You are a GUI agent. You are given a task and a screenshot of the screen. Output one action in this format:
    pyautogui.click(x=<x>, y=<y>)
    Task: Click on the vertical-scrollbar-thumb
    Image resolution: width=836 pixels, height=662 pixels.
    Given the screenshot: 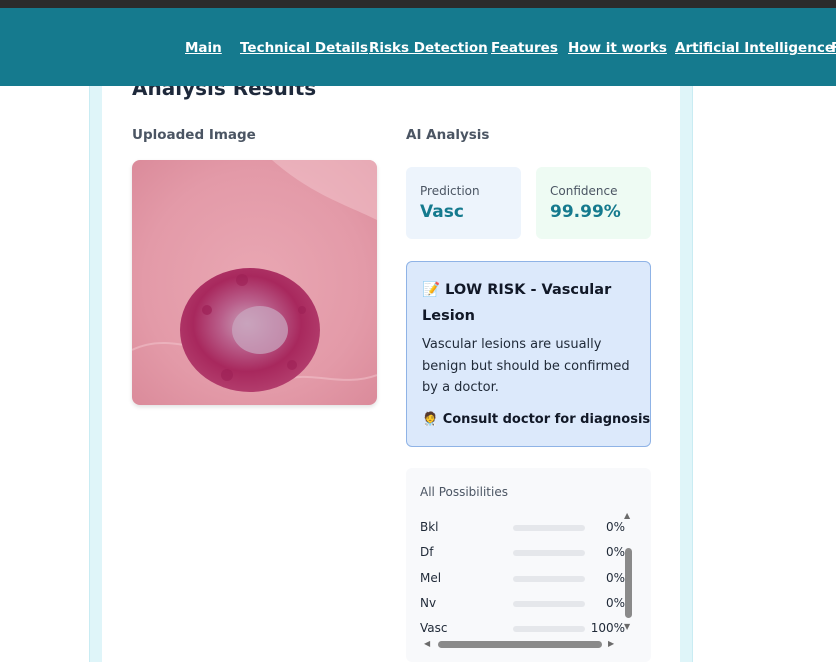 What is the action you would take?
    pyautogui.click(x=628, y=583)
    